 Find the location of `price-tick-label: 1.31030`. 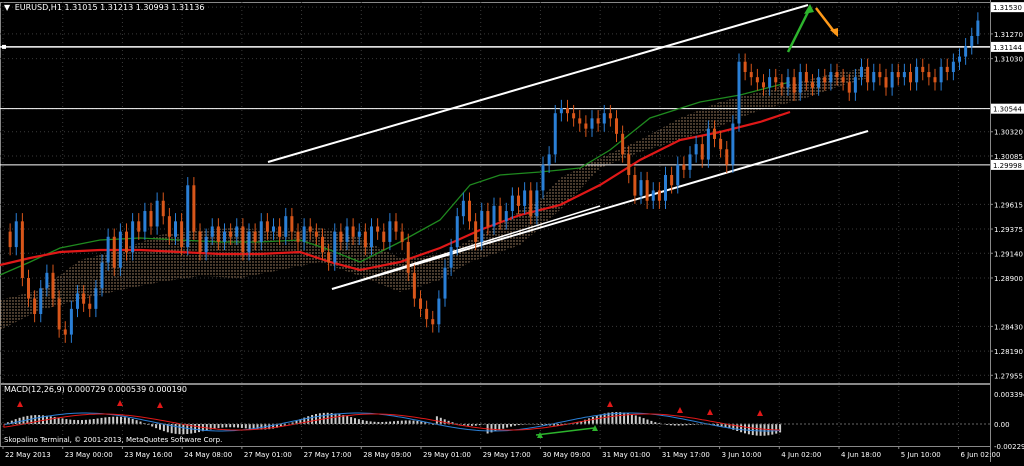

price-tick-label: 1.31030 is located at coordinates (1008, 60).